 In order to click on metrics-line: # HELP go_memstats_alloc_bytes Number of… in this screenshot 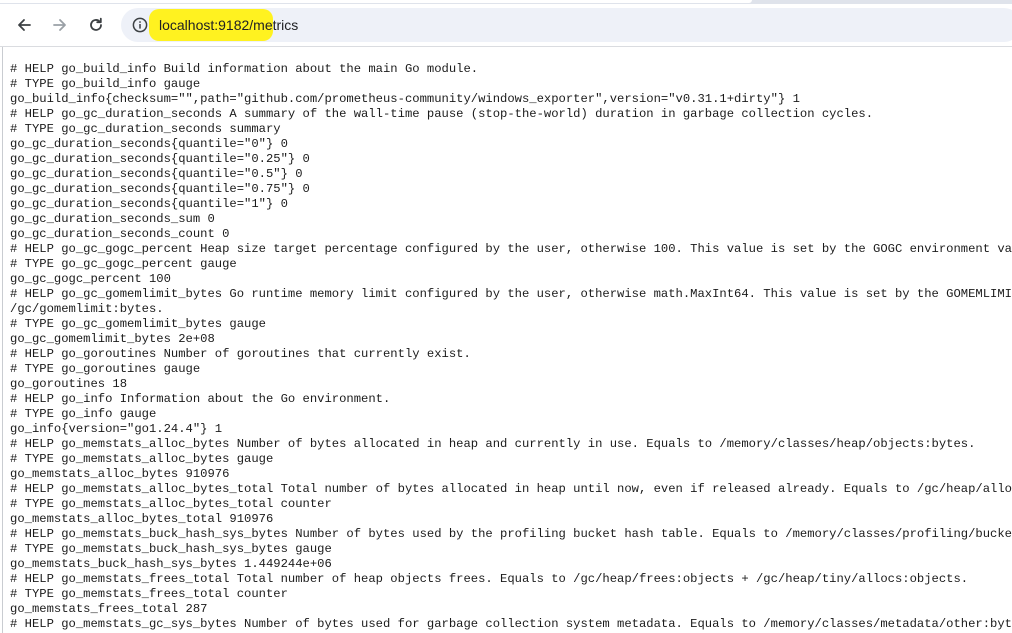, I will do `click(493, 444)`.